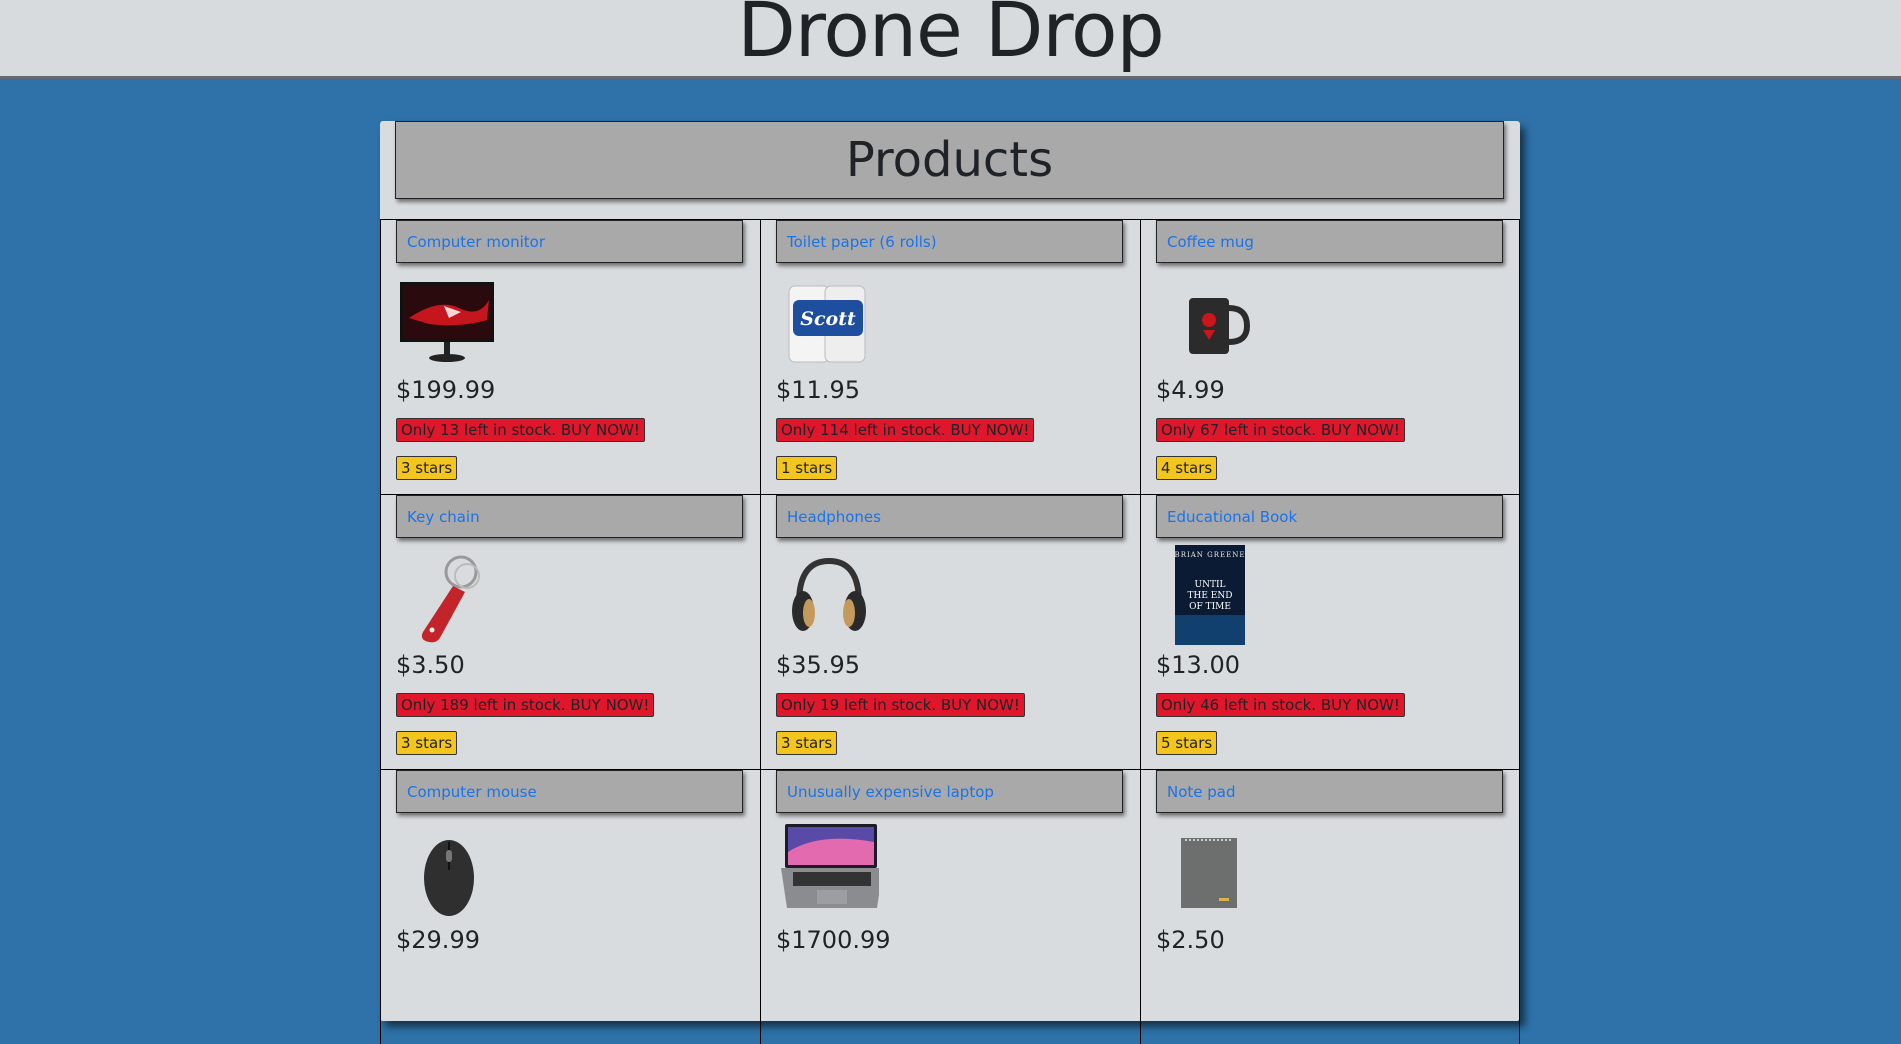  What do you see at coordinates (449, 878) in the screenshot?
I see `mouse-icon` at bounding box center [449, 878].